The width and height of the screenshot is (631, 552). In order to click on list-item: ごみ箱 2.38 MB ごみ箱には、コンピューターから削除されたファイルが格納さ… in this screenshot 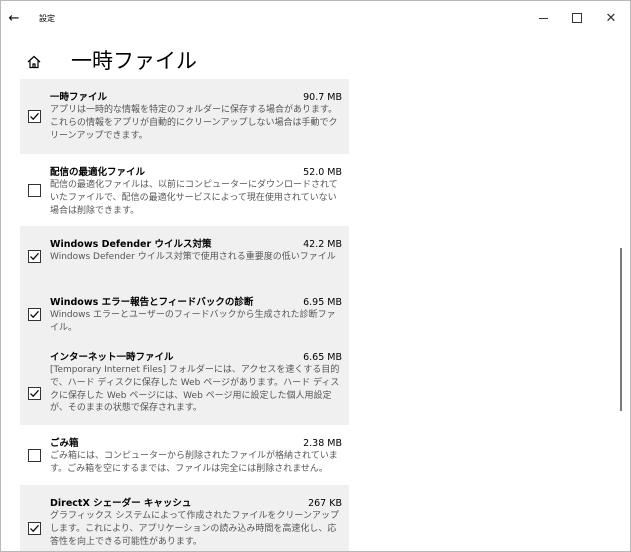, I will do `click(184, 455)`.